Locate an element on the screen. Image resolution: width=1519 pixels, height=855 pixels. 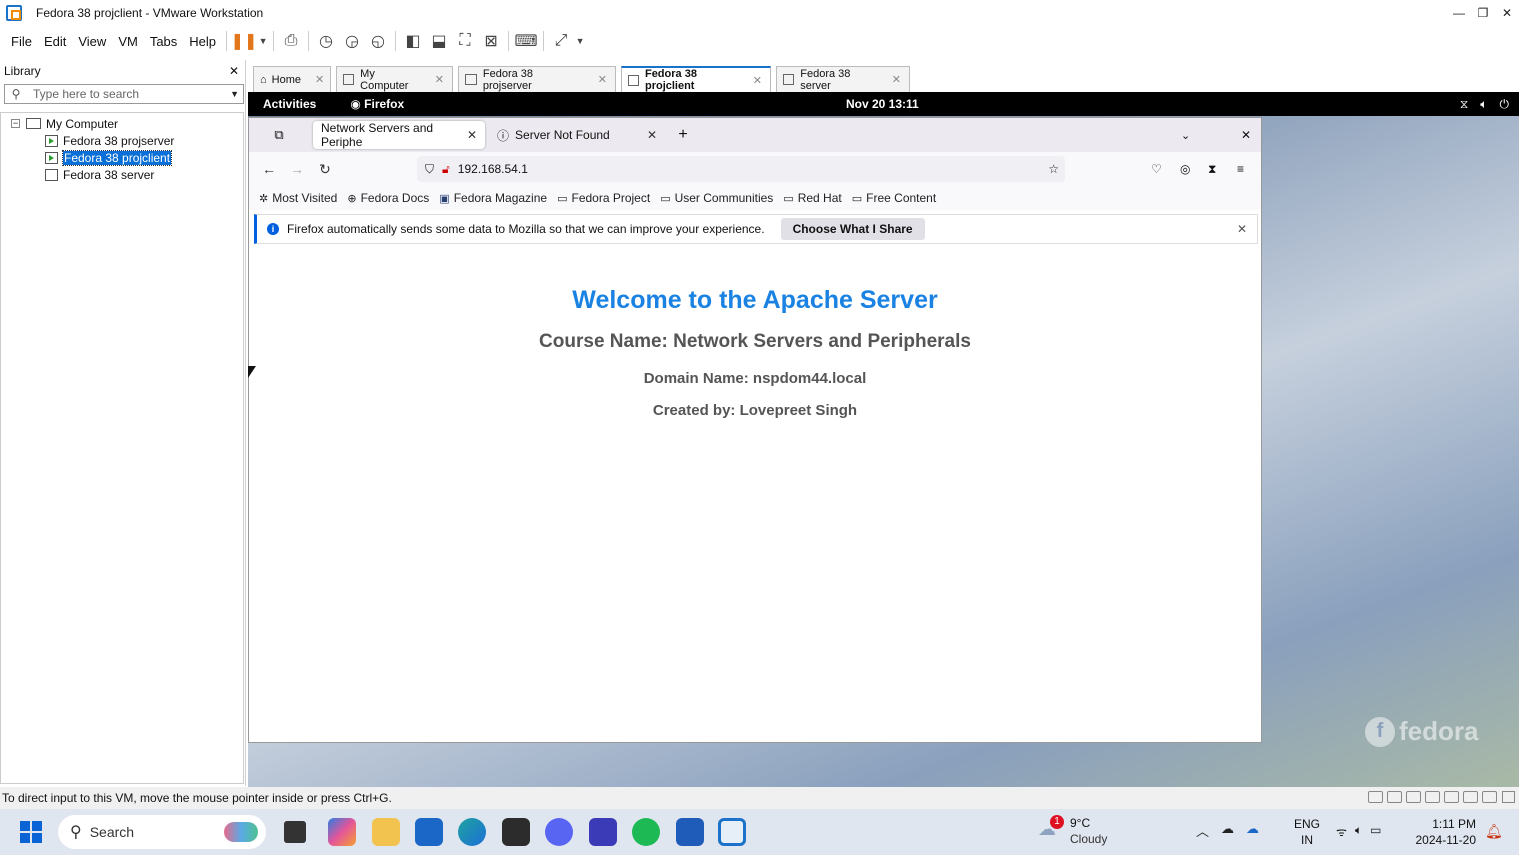
weather-widget: ☁ 1 9°C Cloudy is located at coordinates (1072, 831).